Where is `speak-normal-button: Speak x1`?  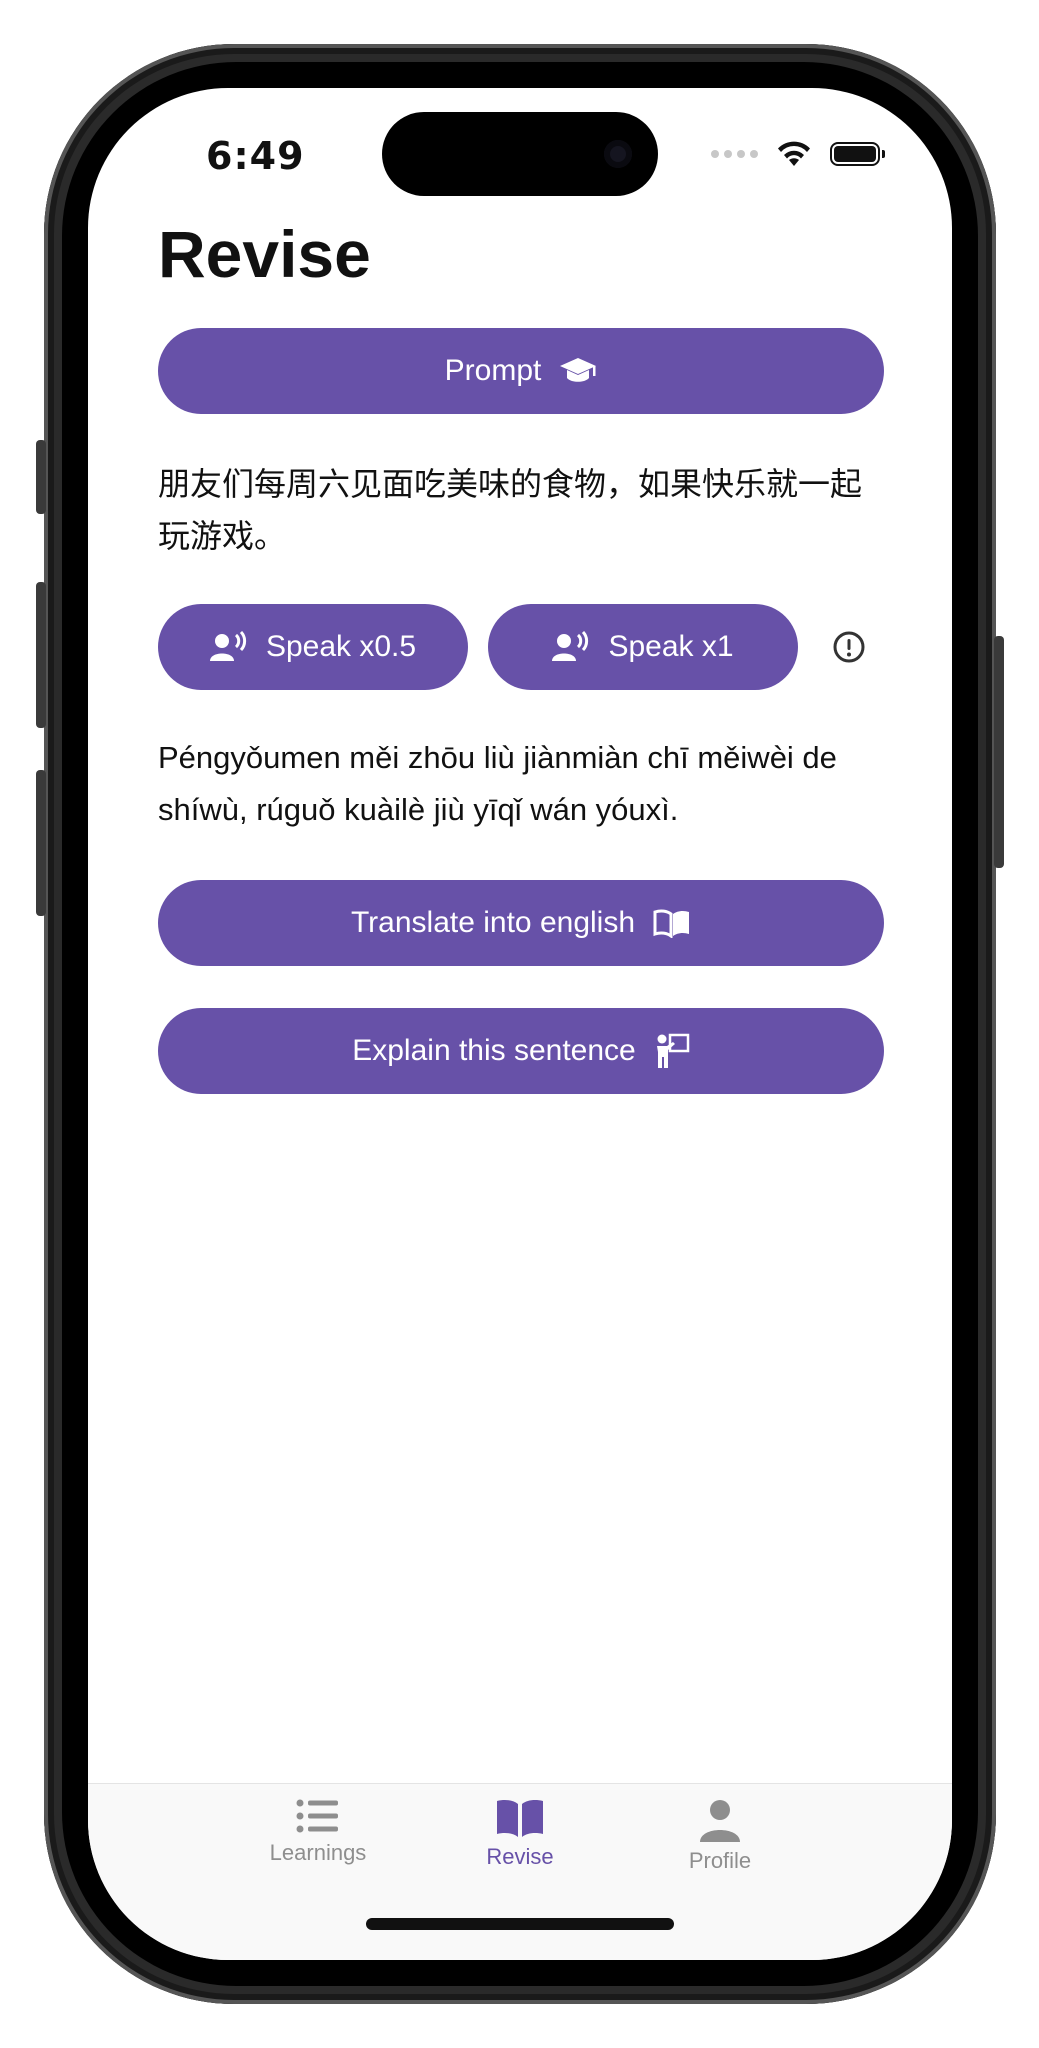
speak-normal-button: Speak x1 is located at coordinates (643, 647).